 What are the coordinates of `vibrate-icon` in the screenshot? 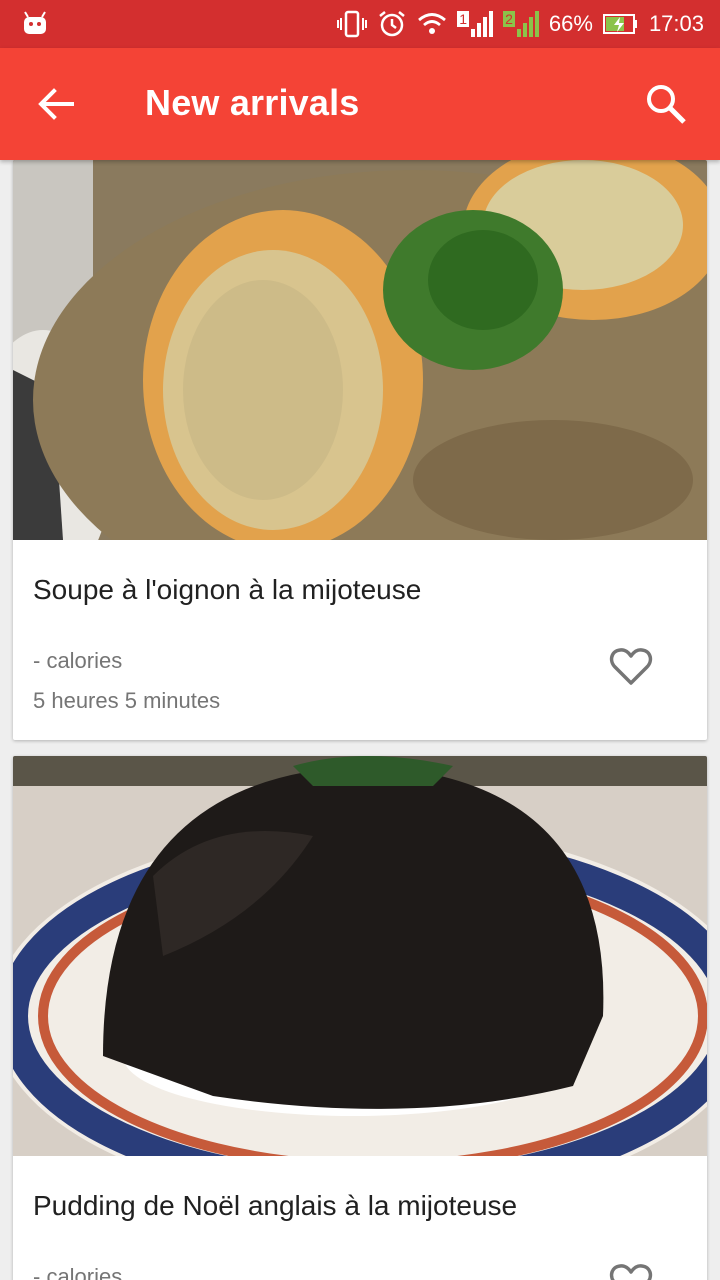 It's located at (352, 24).